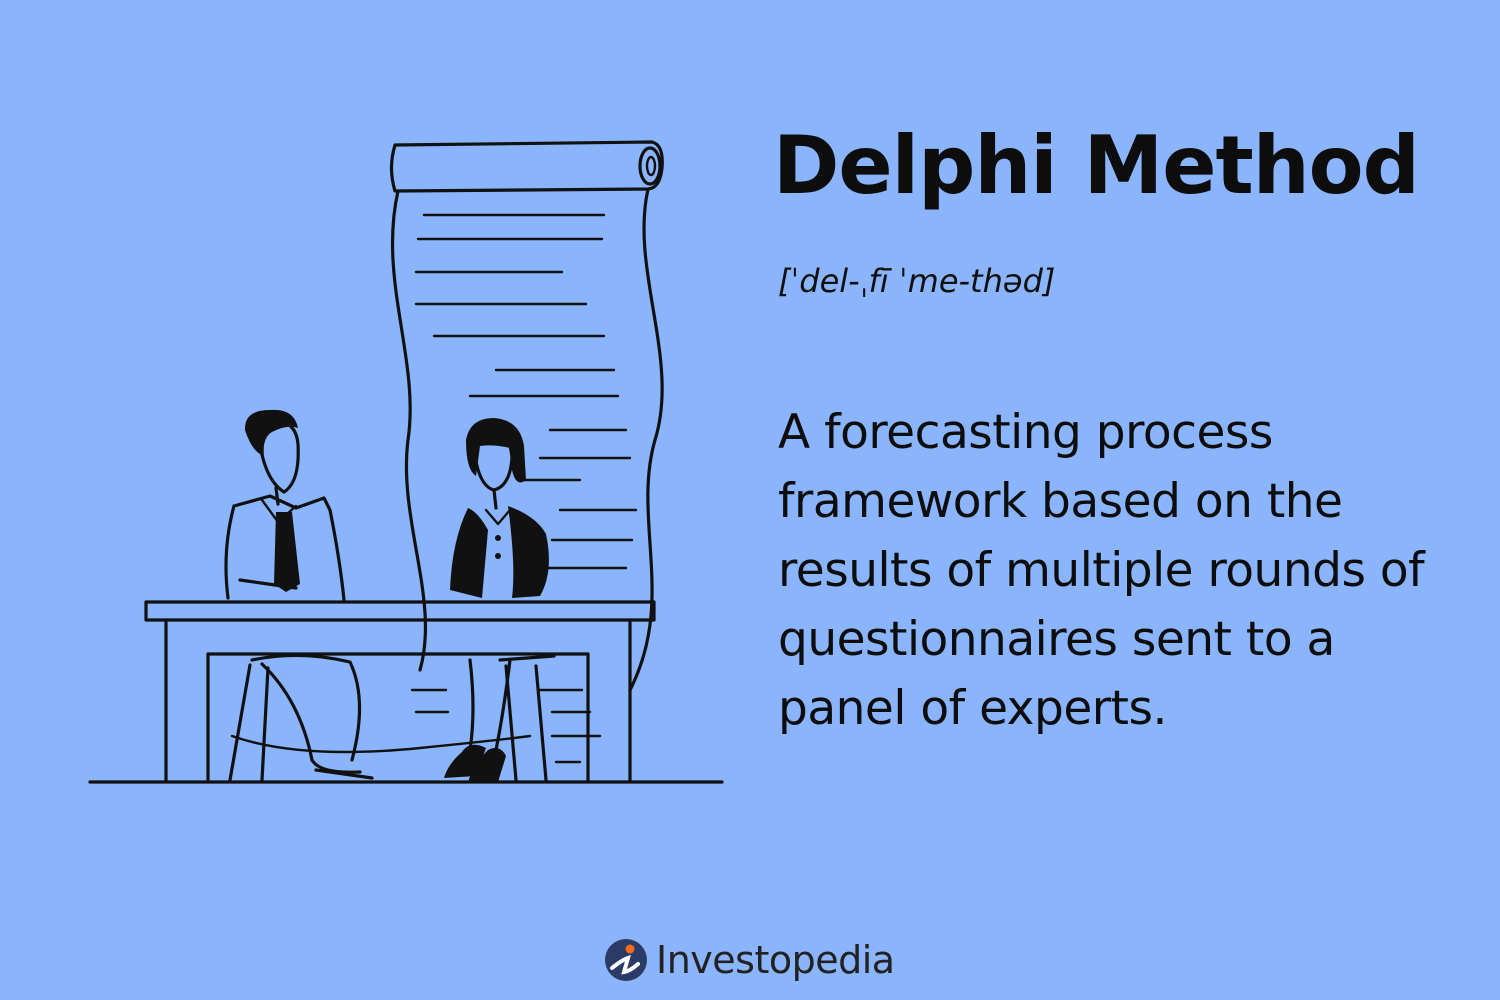 The height and width of the screenshot is (1000, 1500). What do you see at coordinates (299, 595) in the screenshot?
I see `man-figure-icon` at bounding box center [299, 595].